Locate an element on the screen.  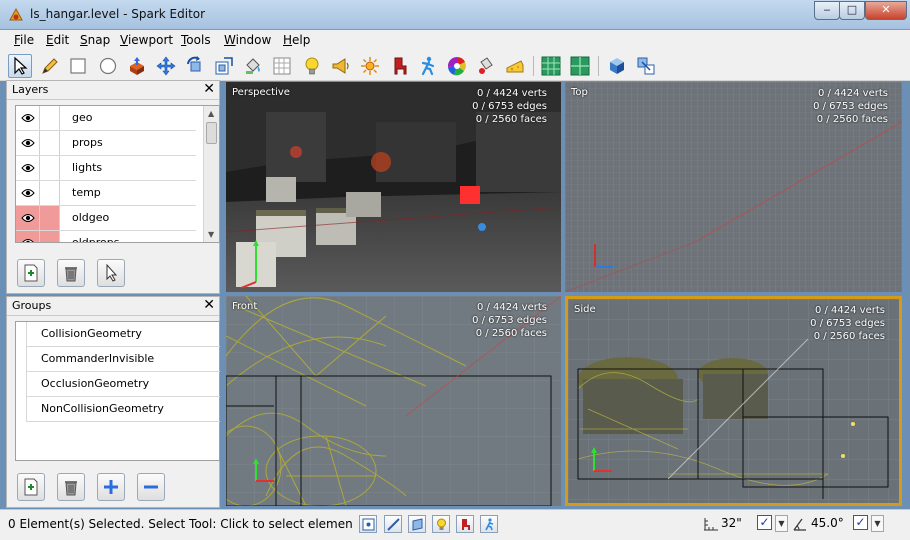
prop-tool-button is located at coordinates (400, 66).